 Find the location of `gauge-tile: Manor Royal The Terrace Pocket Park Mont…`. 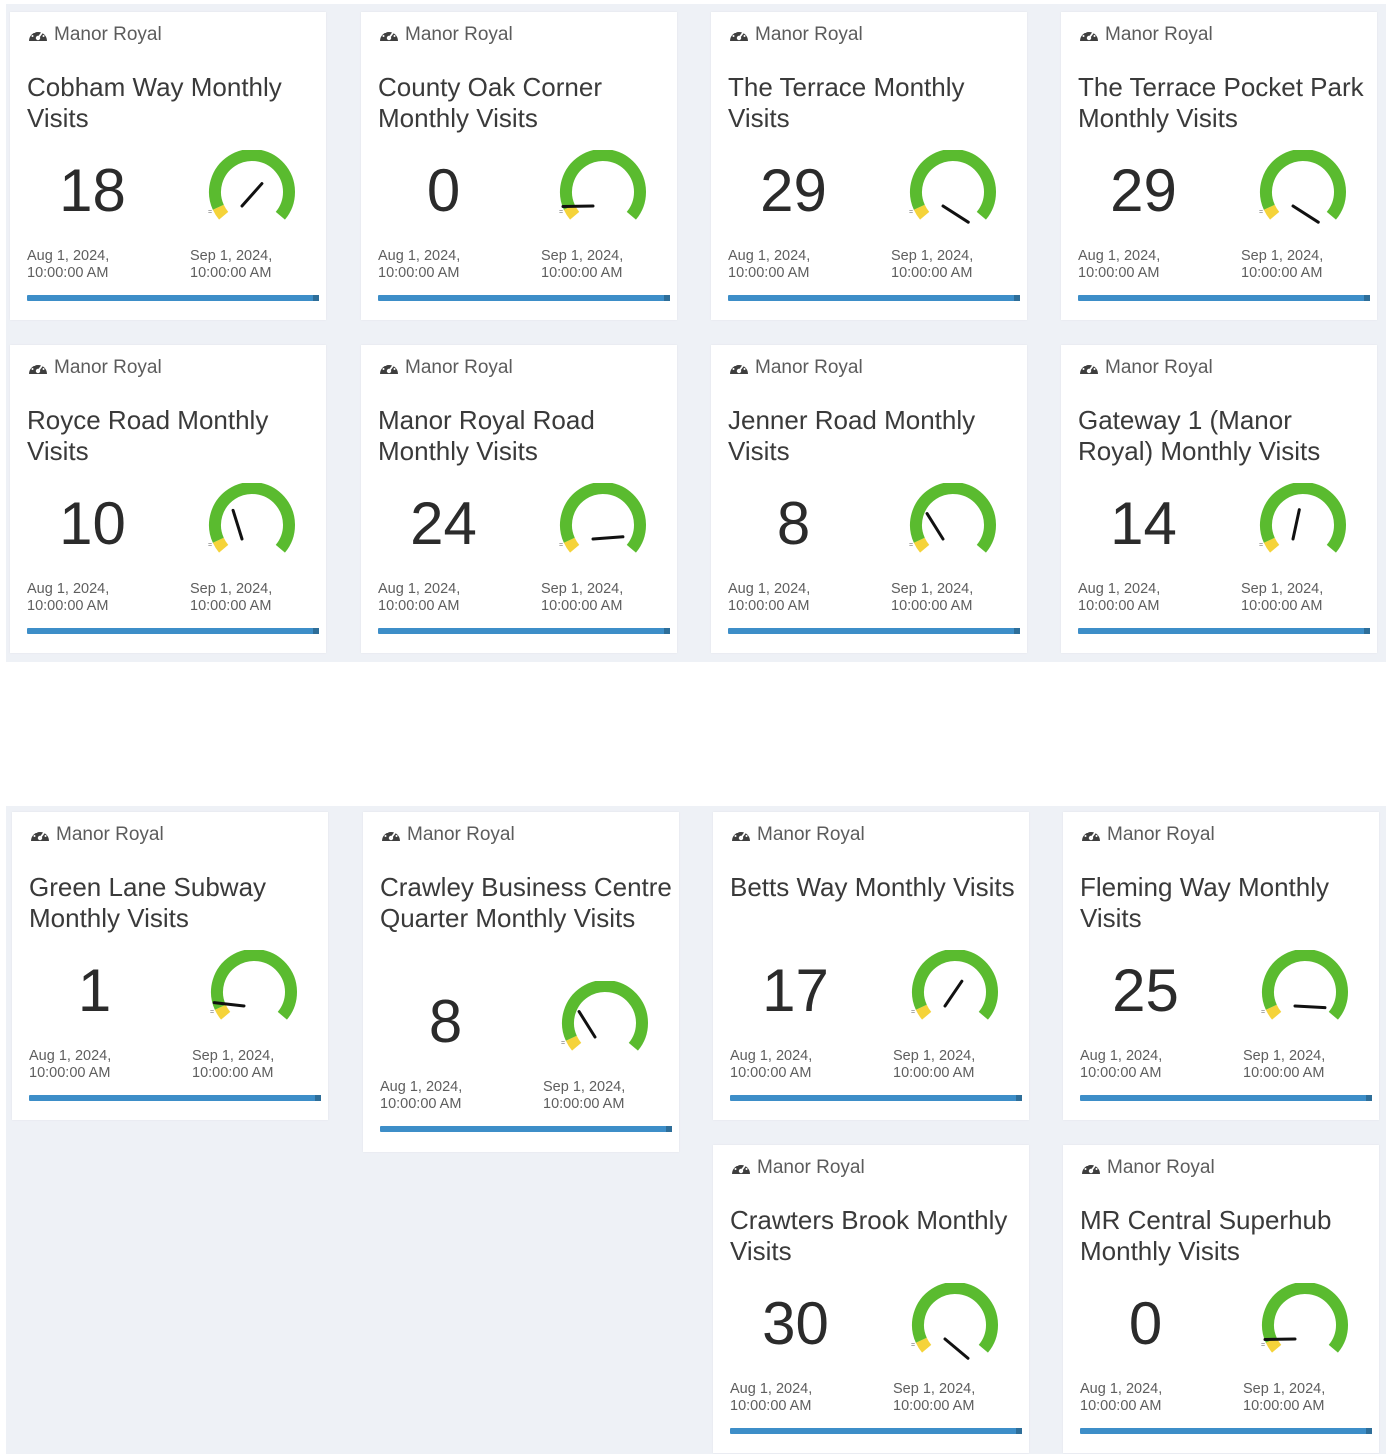

gauge-tile: Manor Royal The Terrace Pocket Park Mont… is located at coordinates (1219, 166).